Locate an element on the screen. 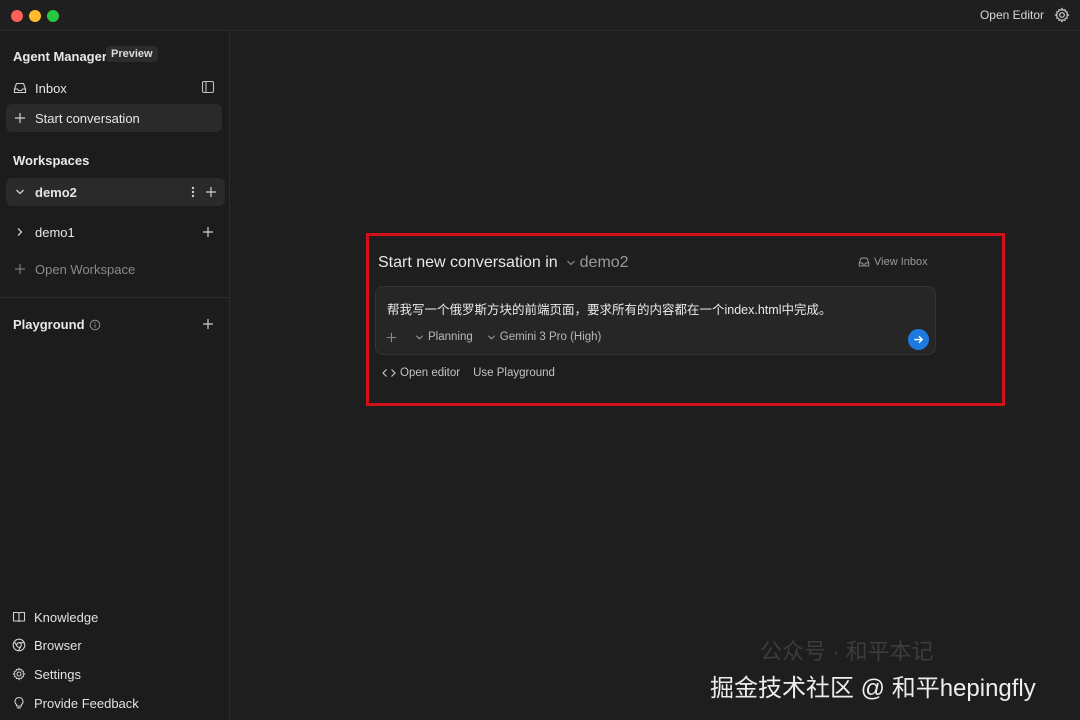  playground-heading: Playground is located at coordinates (57, 324).